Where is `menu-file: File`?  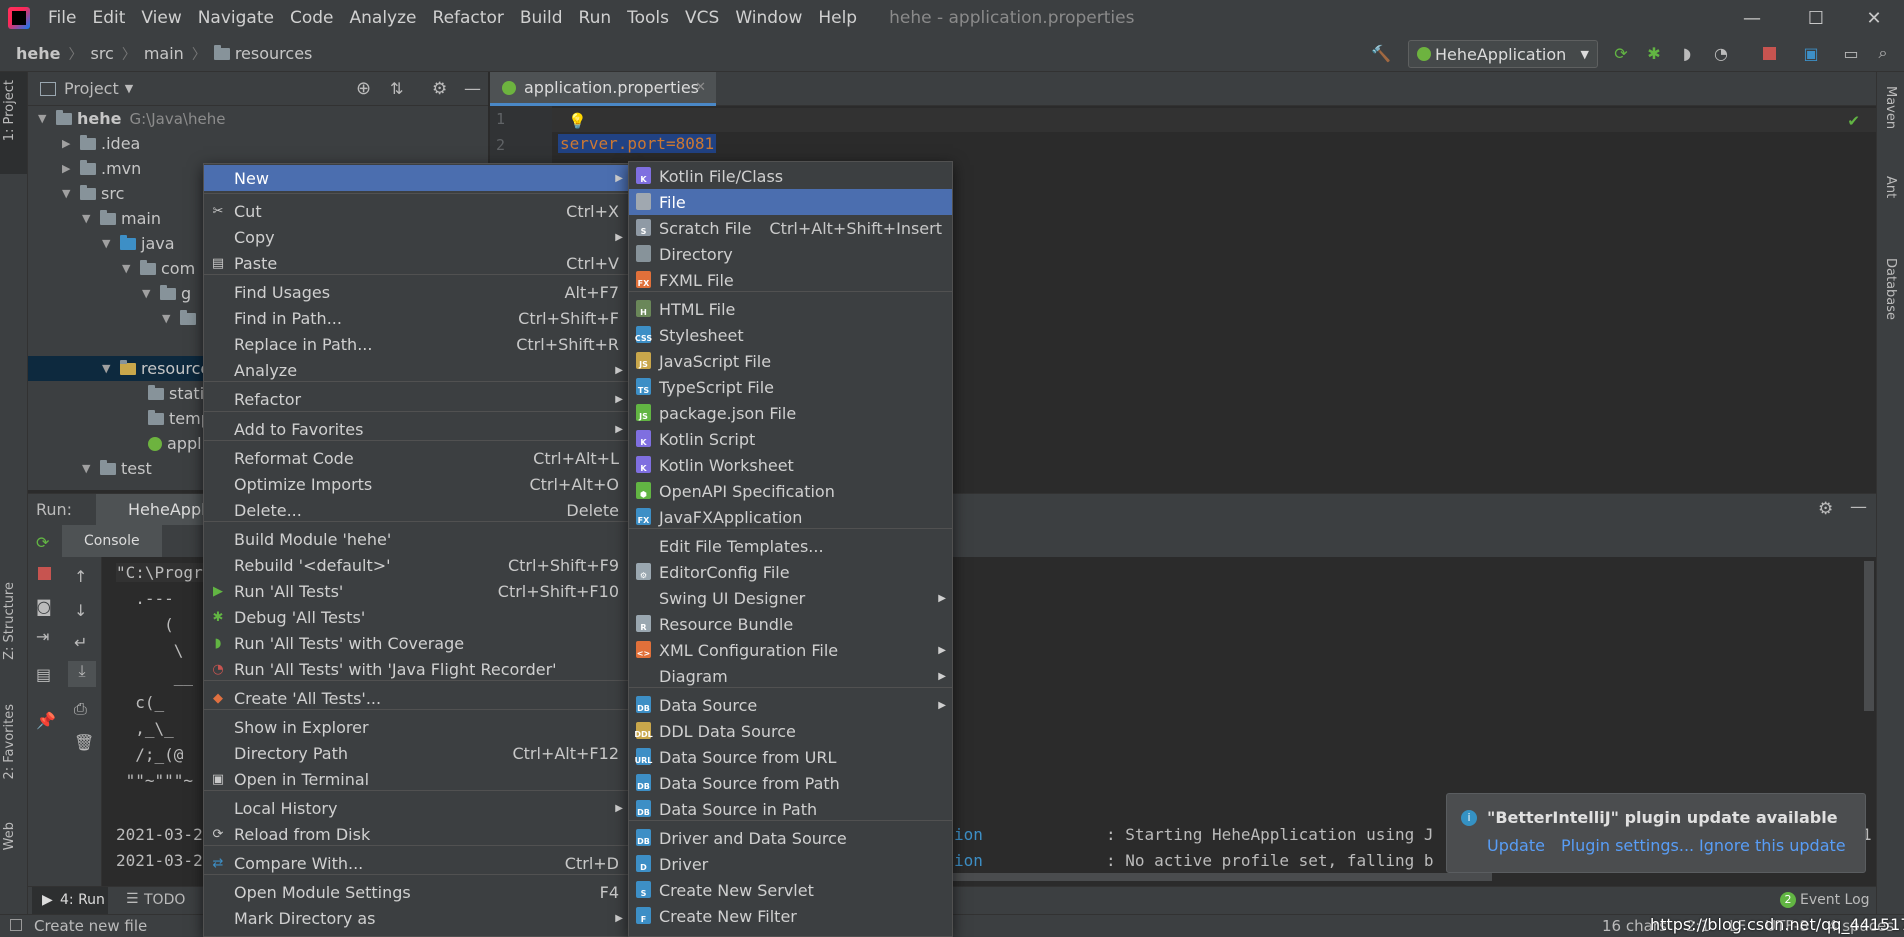
menu-file: File is located at coordinates (62, 18).